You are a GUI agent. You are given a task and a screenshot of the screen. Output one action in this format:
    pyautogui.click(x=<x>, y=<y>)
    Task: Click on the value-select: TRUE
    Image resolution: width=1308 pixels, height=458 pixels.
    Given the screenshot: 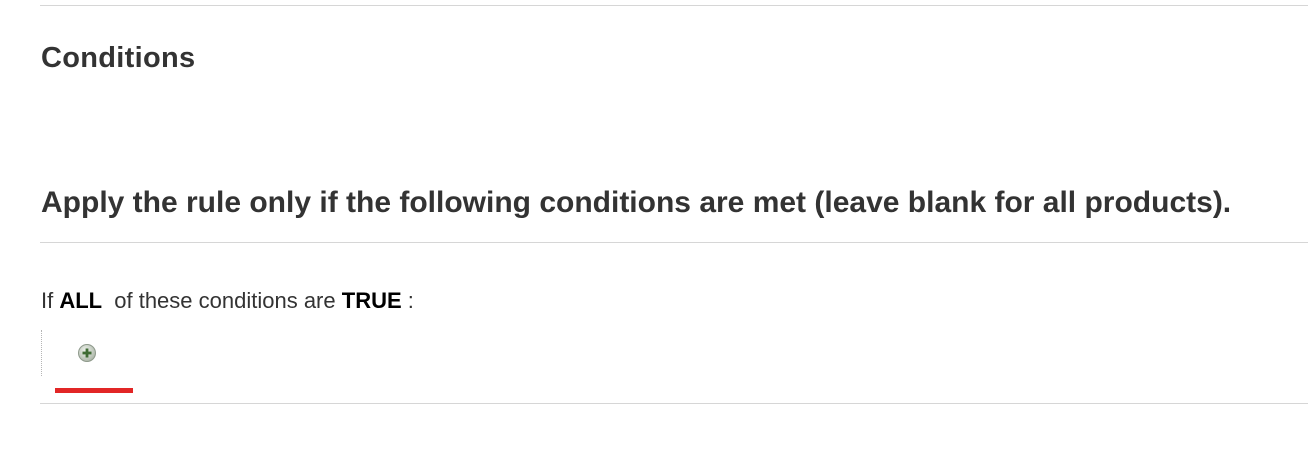 What is the action you would take?
    pyautogui.click(x=372, y=300)
    